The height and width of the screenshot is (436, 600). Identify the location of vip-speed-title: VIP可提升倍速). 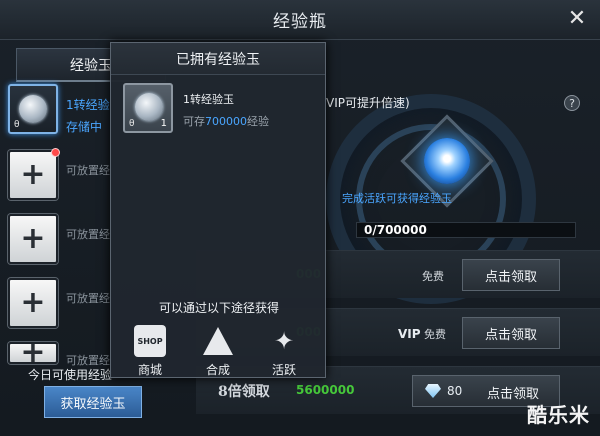
(368, 103).